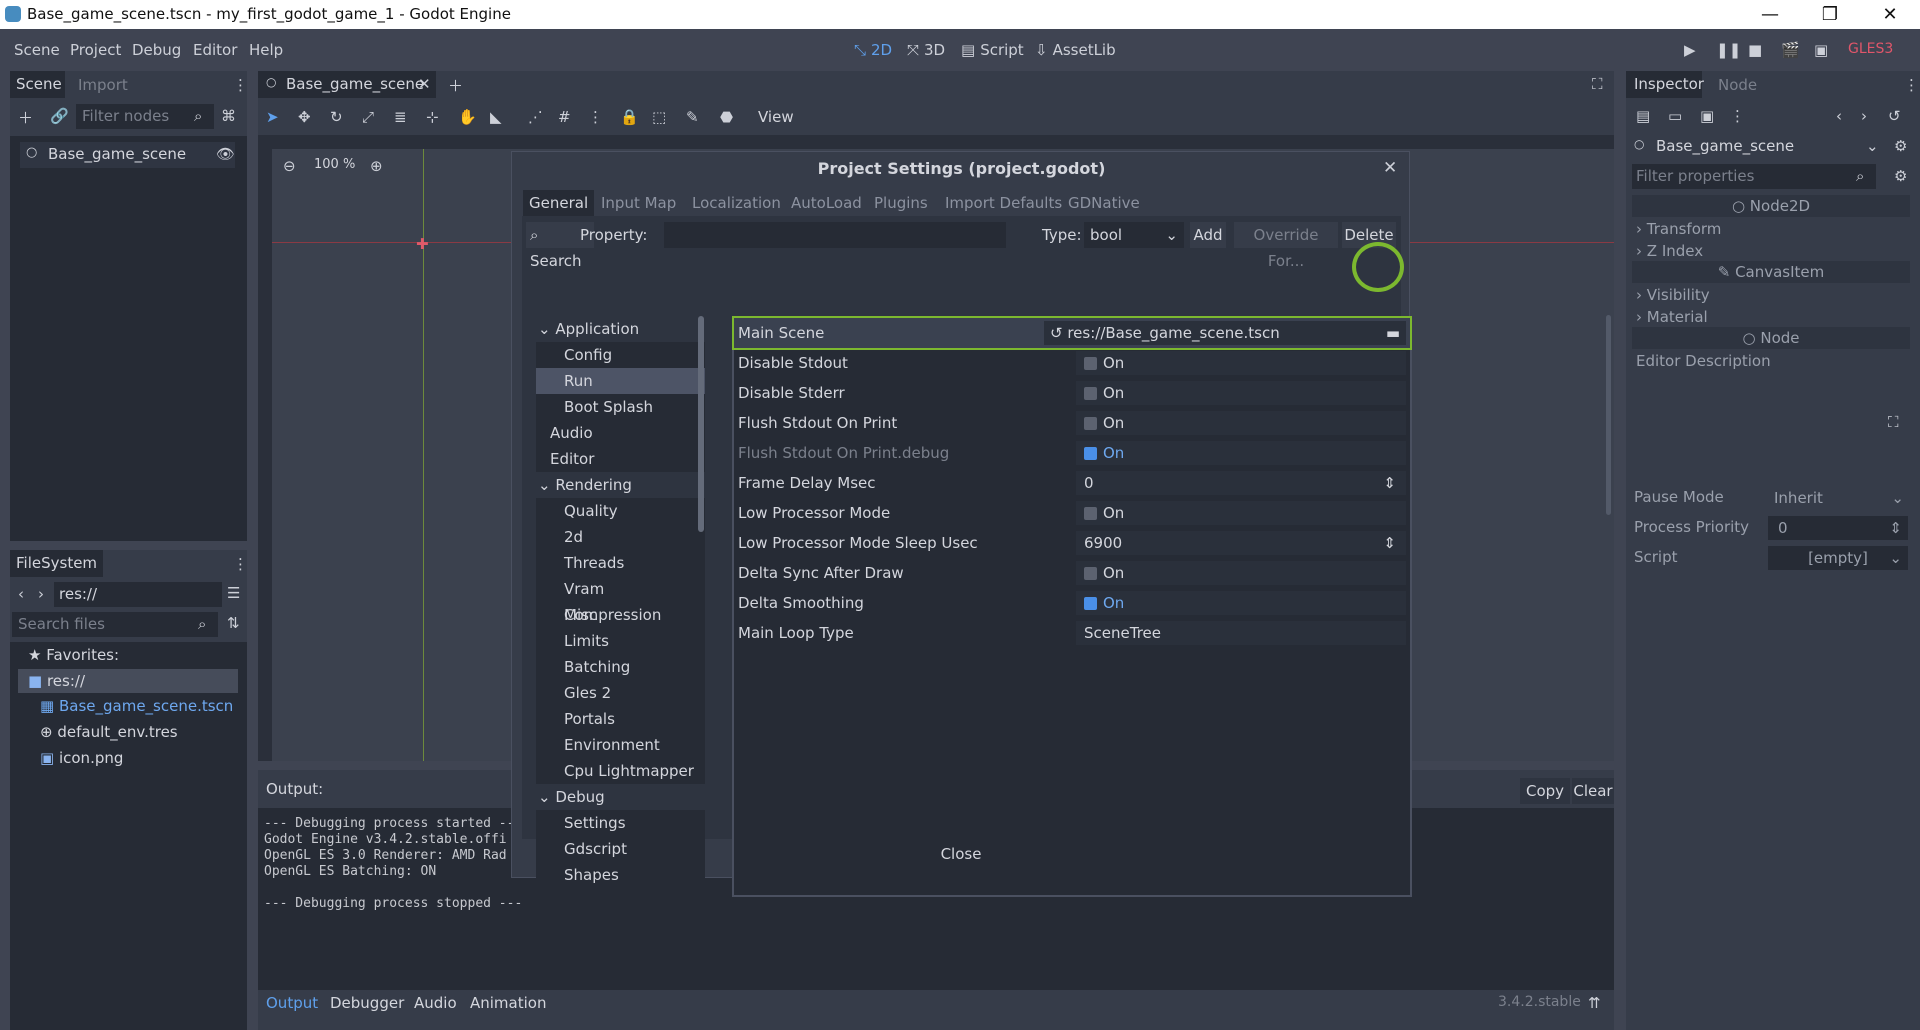 The image size is (1920, 1030). I want to click on view-menu: View, so click(776, 117).